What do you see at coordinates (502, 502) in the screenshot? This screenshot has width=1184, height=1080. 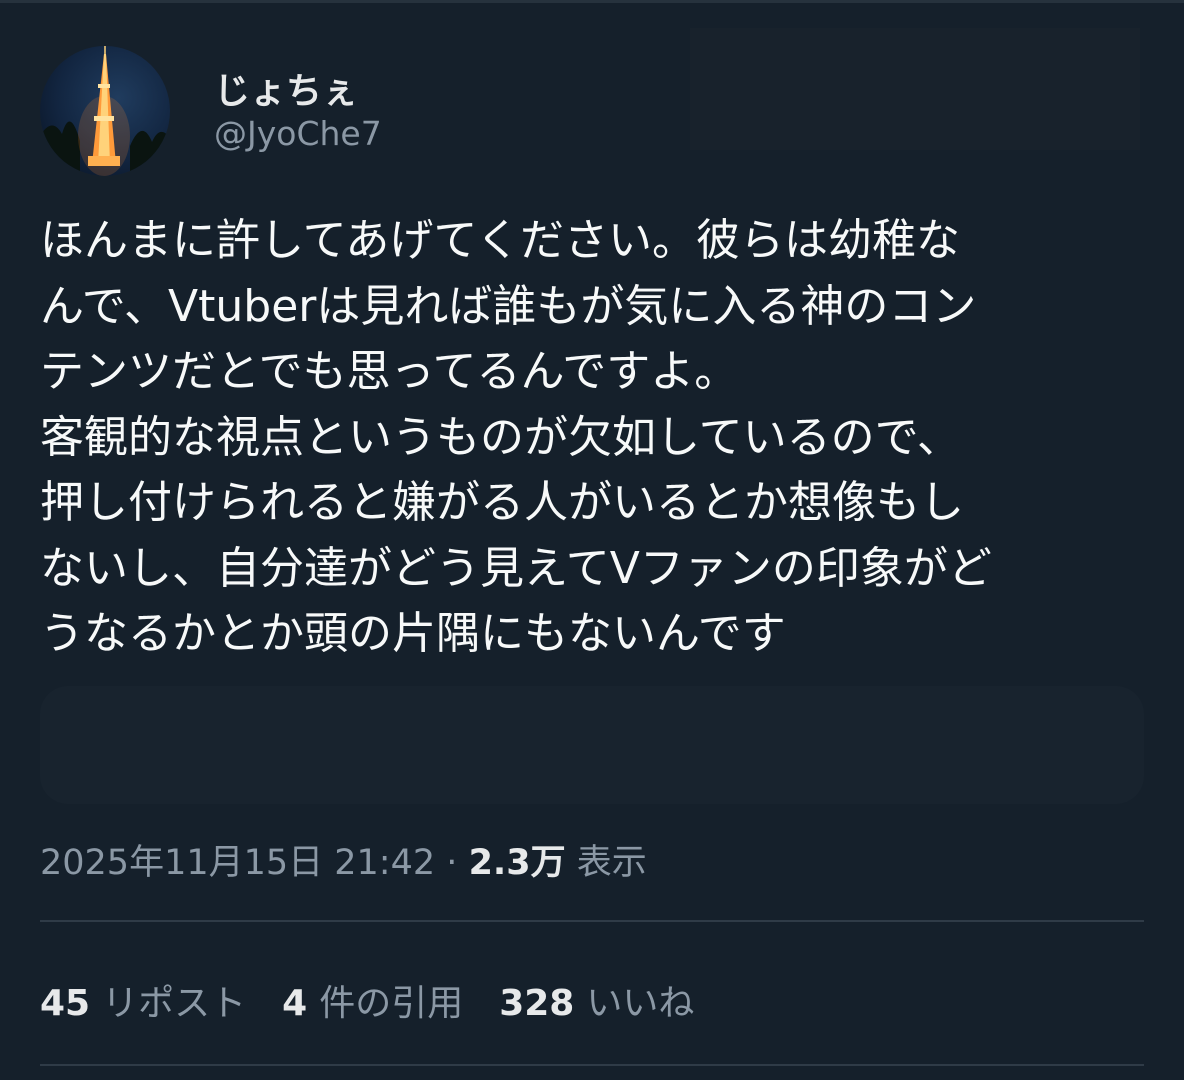 I see `tweet-line: 押し付けられると嫌がる人がいるとか想像もし` at bounding box center [502, 502].